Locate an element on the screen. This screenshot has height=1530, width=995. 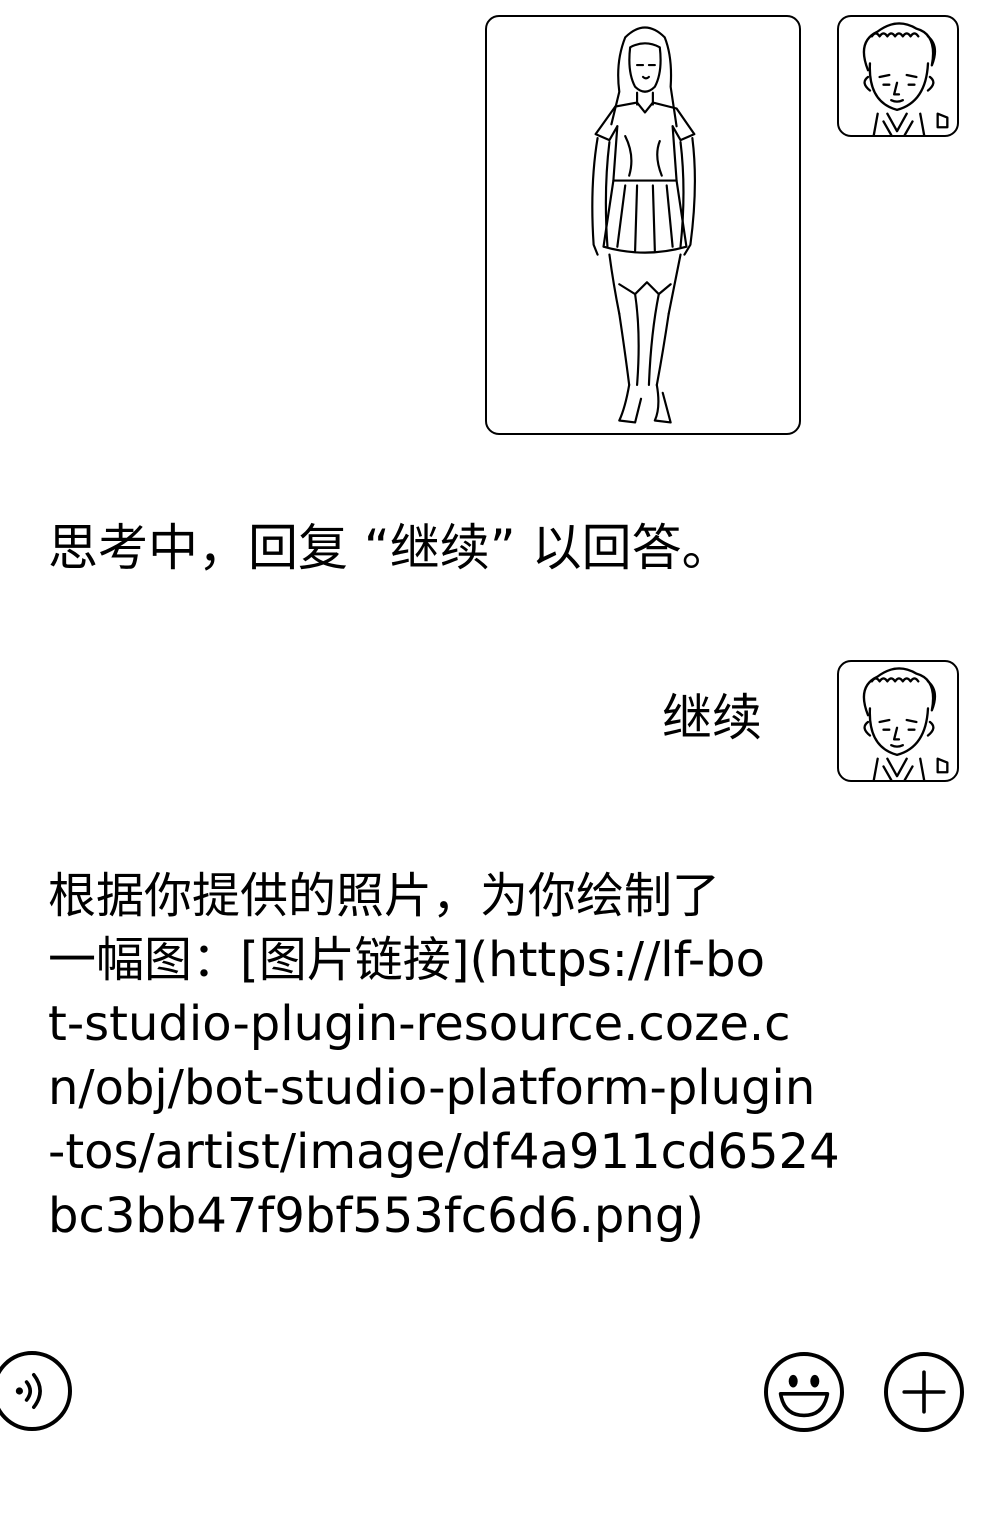
emoji-button is located at coordinates (804, 1392).